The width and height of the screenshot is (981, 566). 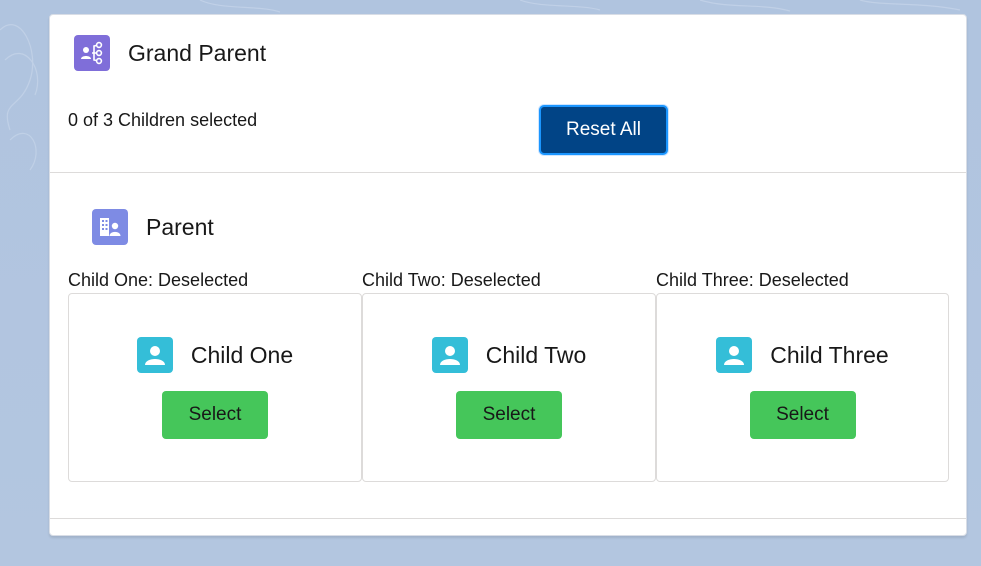 I want to click on child-two-header: Child Two, so click(x=509, y=355).